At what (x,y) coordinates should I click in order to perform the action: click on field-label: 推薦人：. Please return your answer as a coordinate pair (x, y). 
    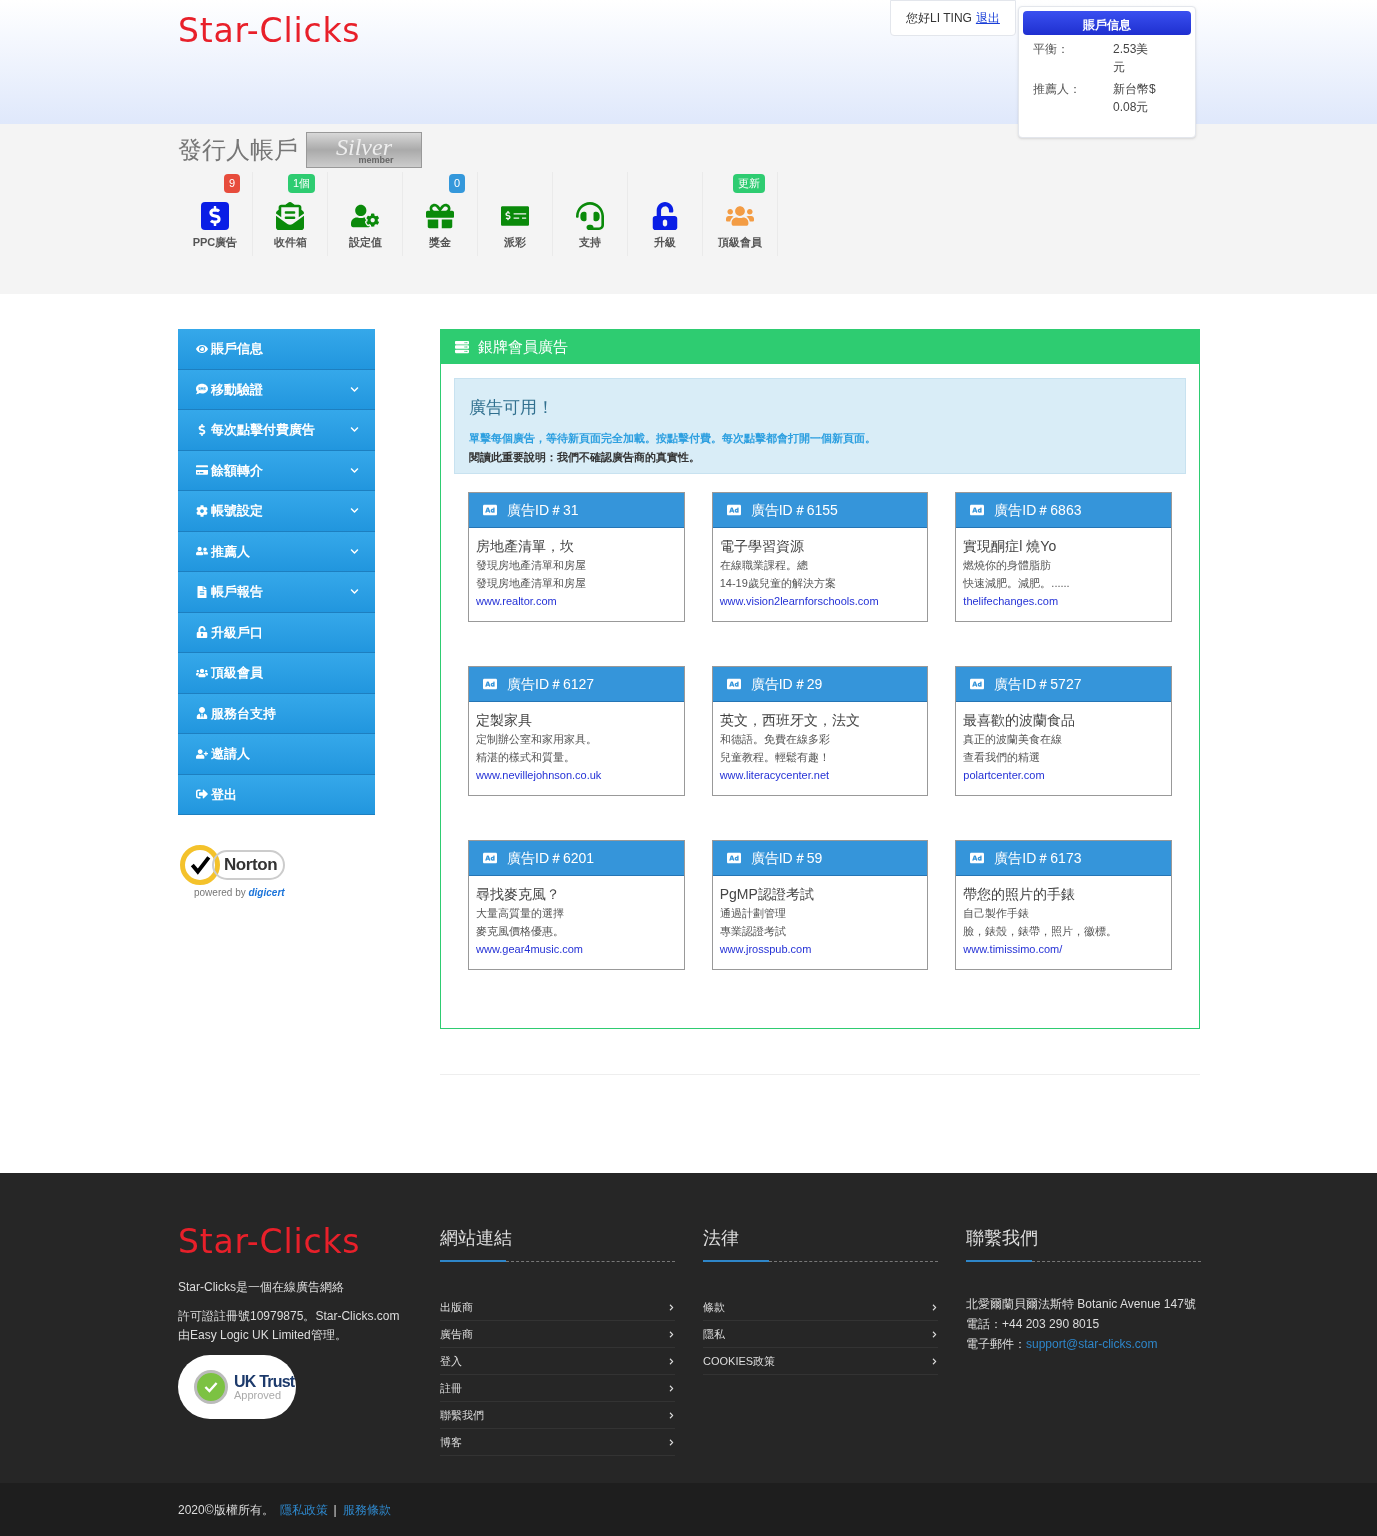
    Looking at the image, I should click on (1057, 89).